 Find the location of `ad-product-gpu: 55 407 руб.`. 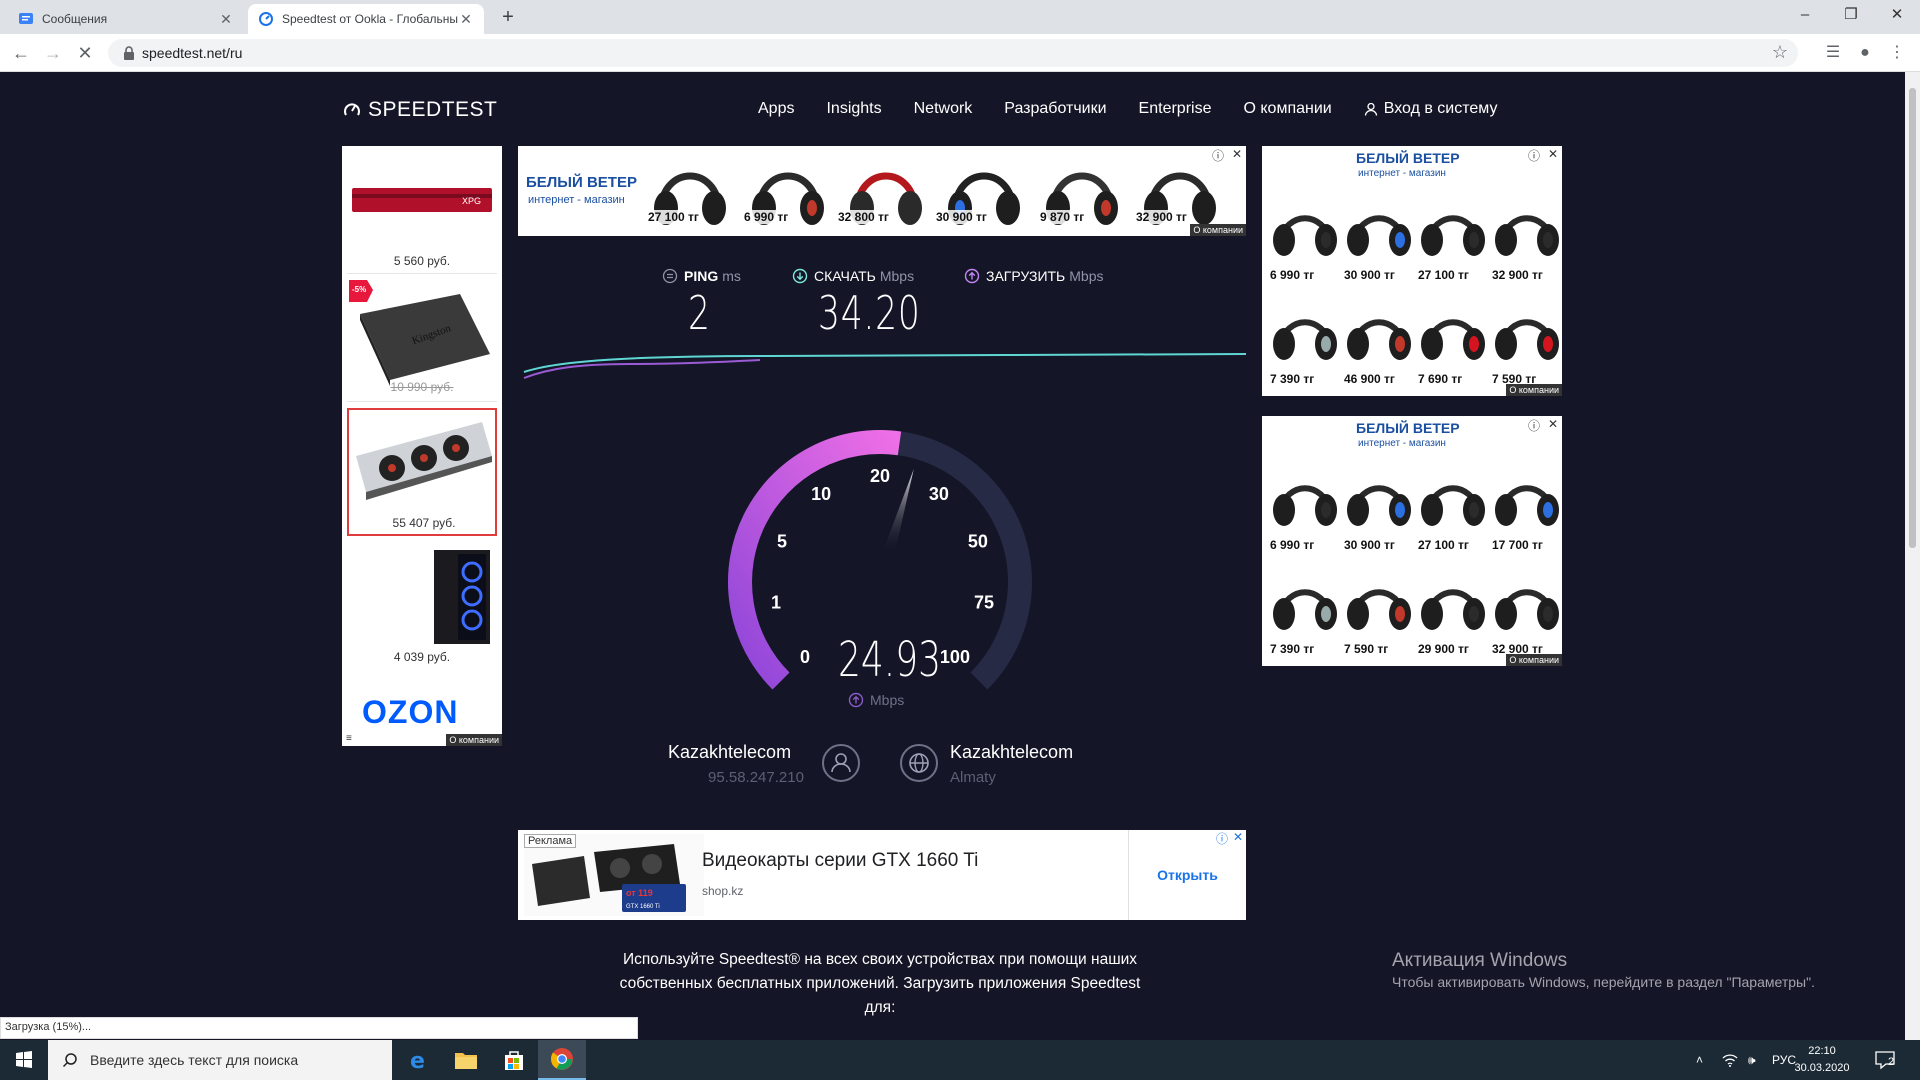

ad-product-gpu: 55 407 руб. is located at coordinates (422, 472).